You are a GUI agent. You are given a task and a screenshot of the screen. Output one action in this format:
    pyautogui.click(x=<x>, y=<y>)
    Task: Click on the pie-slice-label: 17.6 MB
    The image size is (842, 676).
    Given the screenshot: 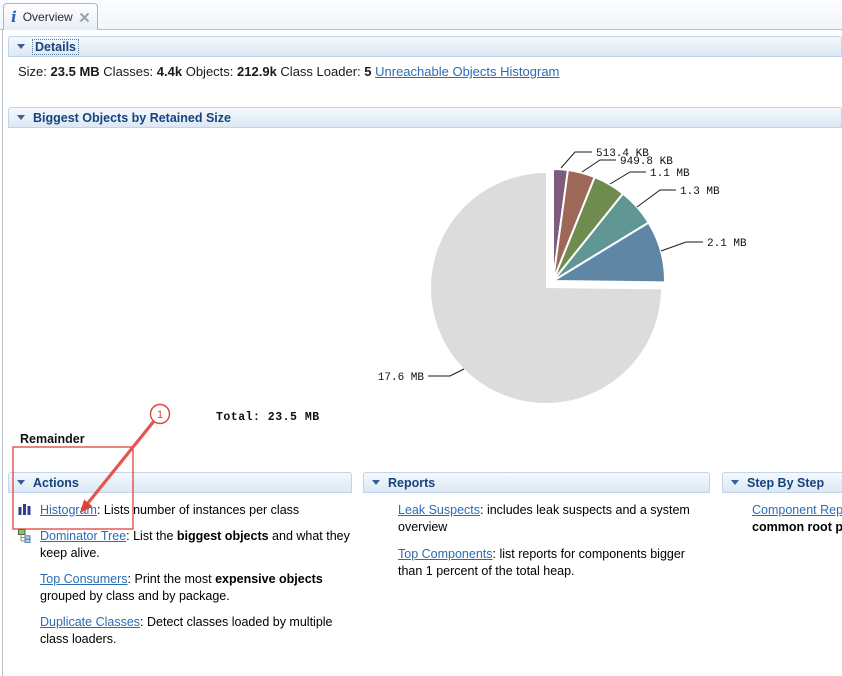 What is the action you would take?
    pyautogui.click(x=401, y=378)
    